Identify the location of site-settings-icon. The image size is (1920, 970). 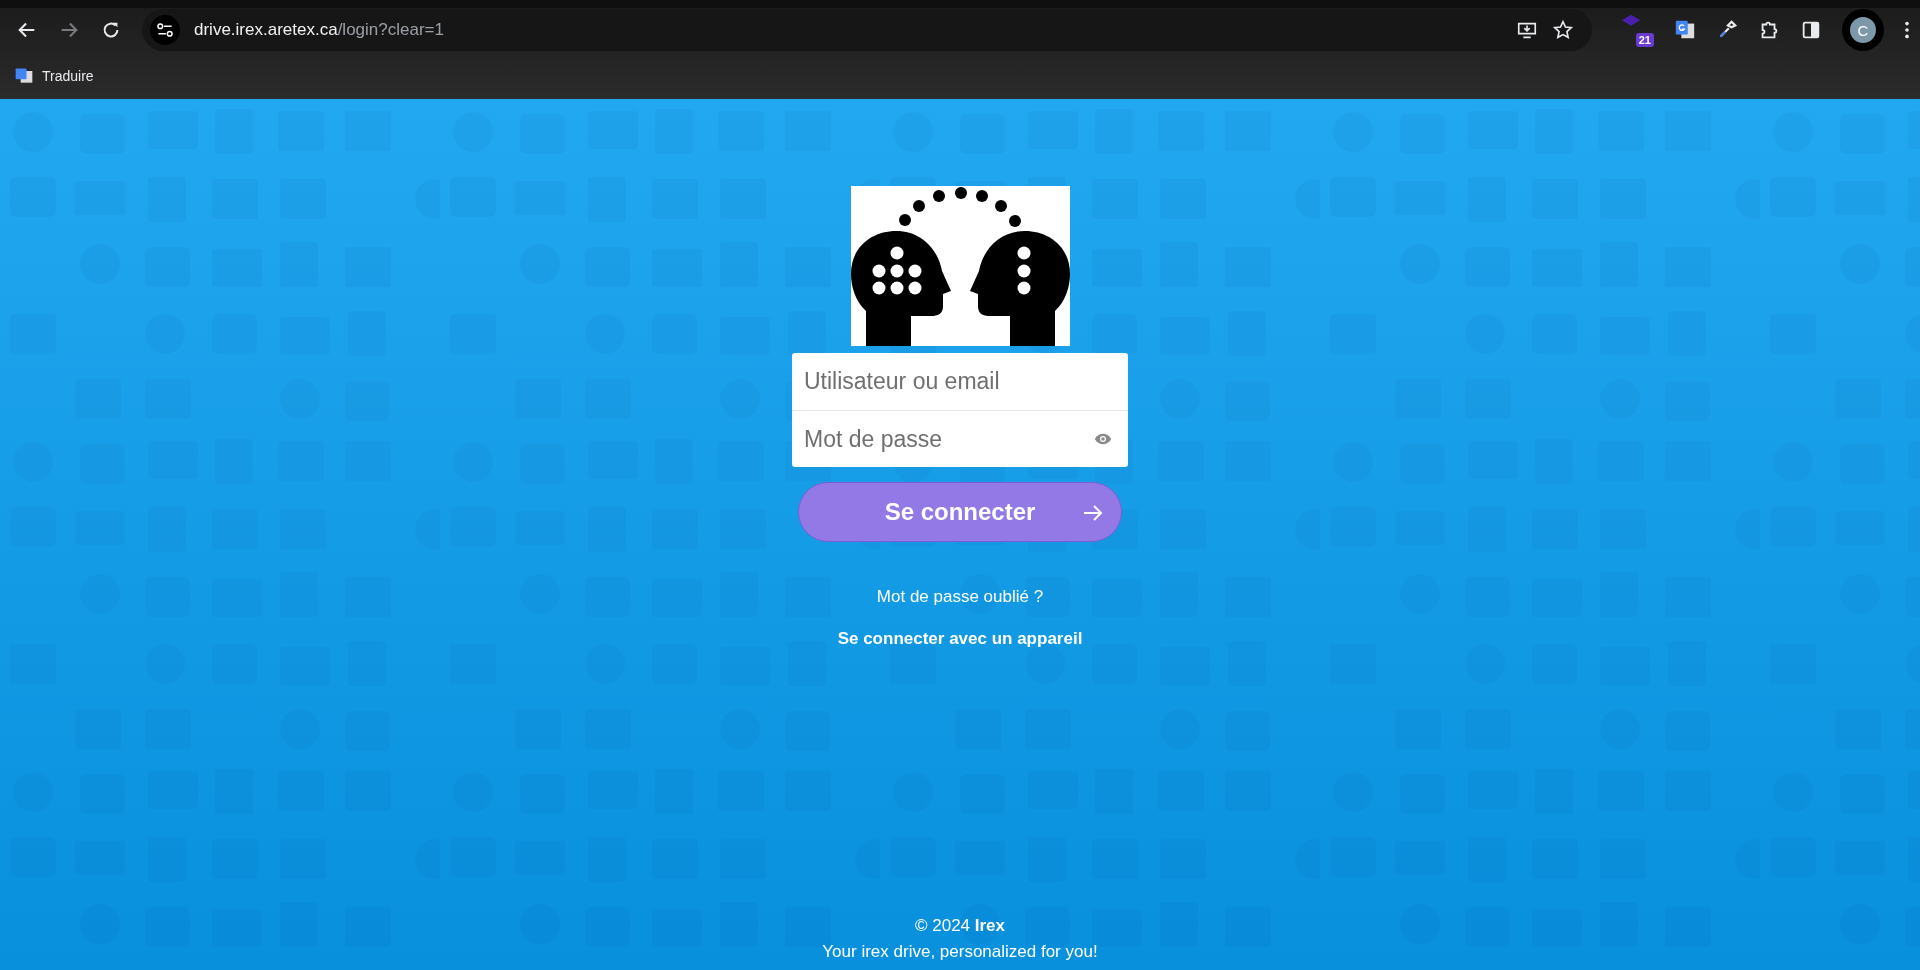
(165, 30).